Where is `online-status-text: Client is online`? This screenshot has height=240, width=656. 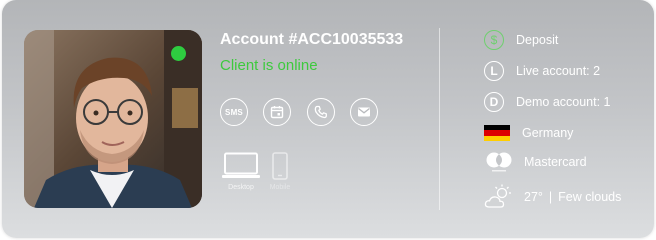
online-status-text: Client is online is located at coordinates (269, 65).